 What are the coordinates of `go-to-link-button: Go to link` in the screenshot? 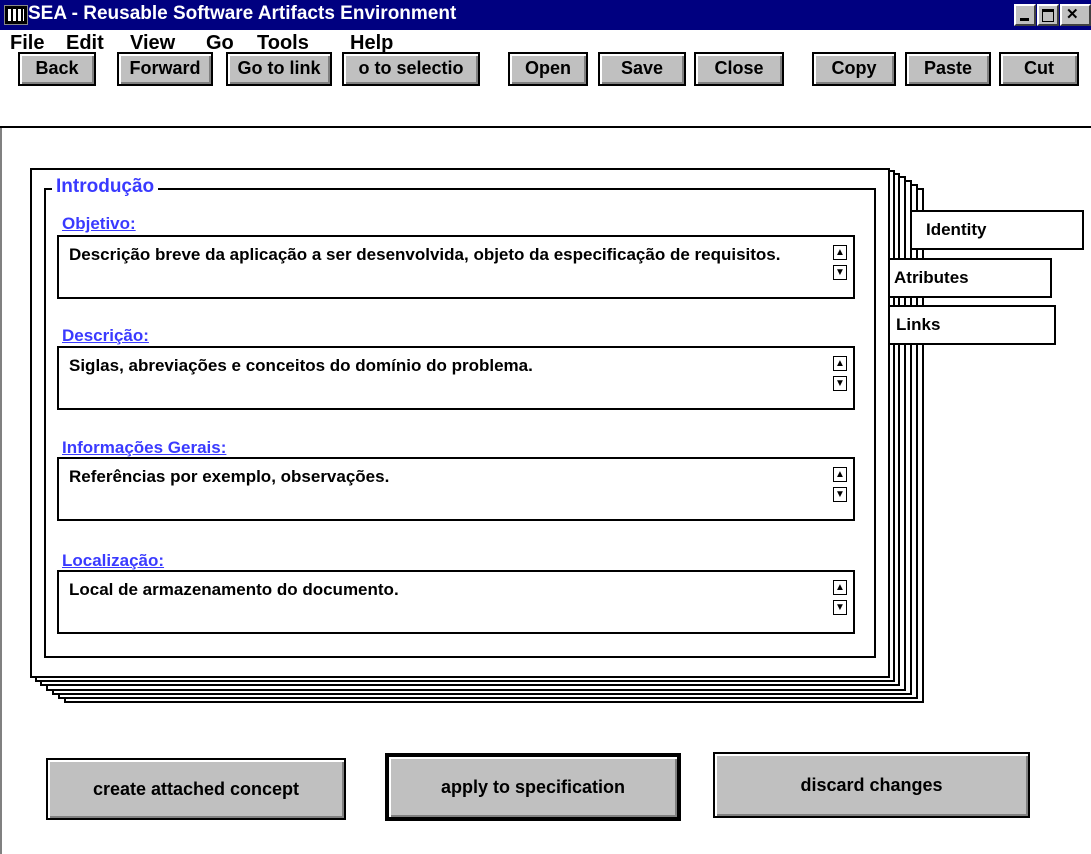 It's located at (279, 69).